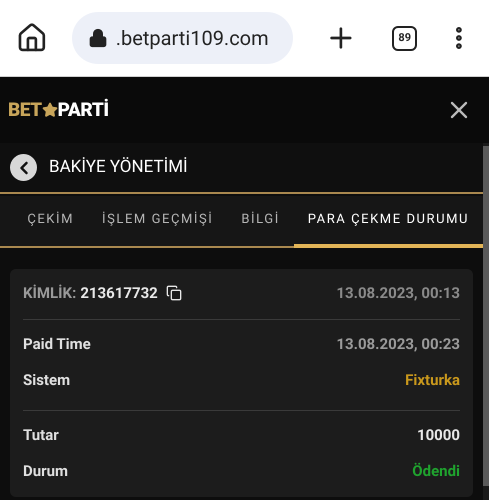 Image resolution: width=489 pixels, height=500 pixels. Describe the element at coordinates (50, 222) in the screenshot. I see `tab: ÇEKİM` at that location.